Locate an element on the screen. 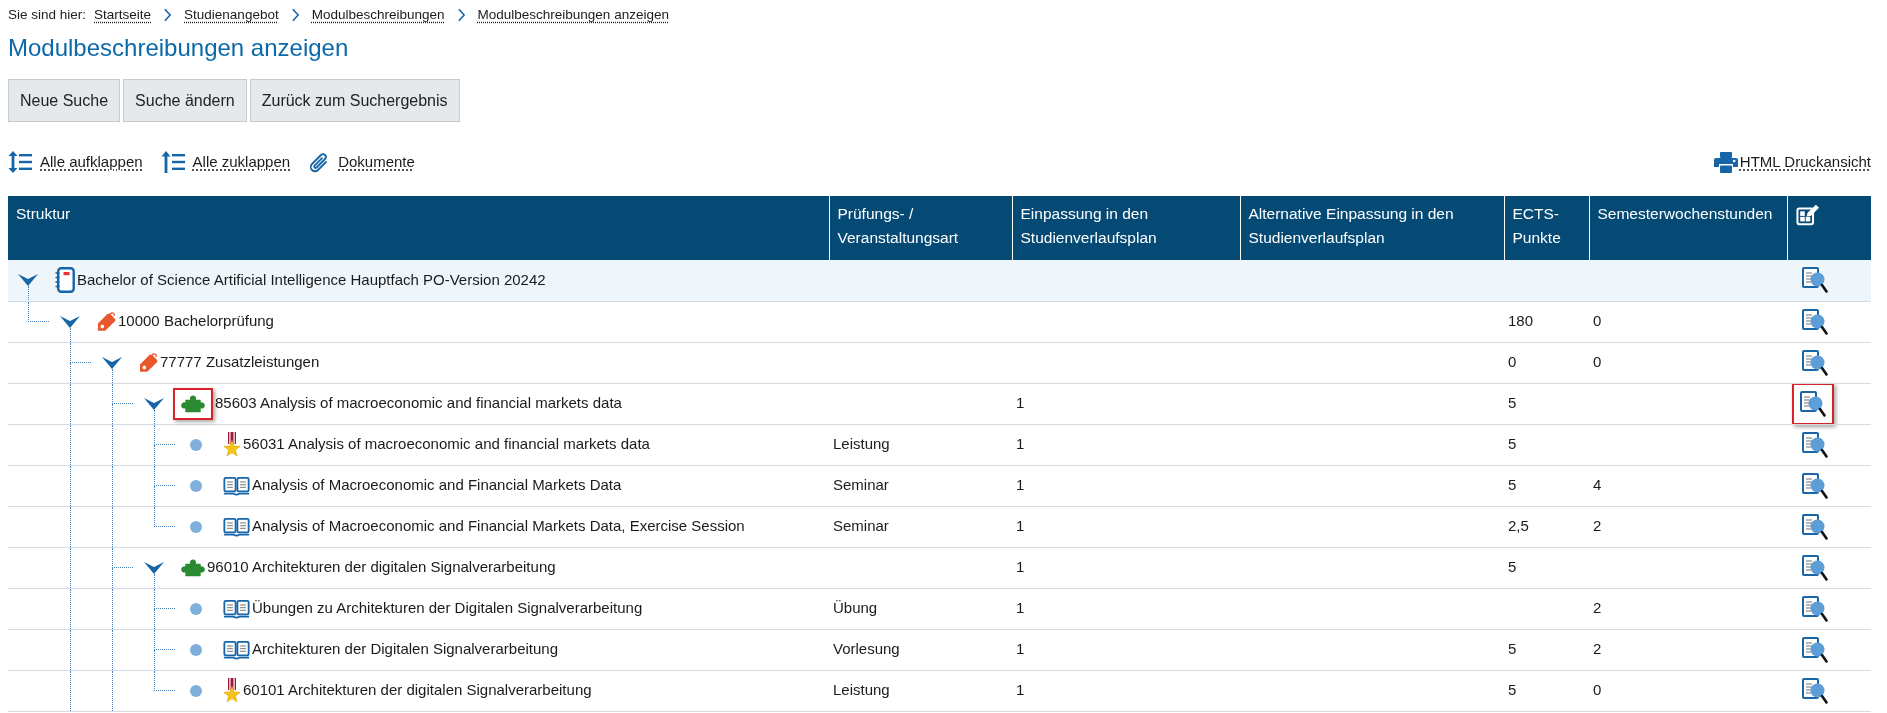 This screenshot has height=713, width=1887. page-title: Modulbeschreibungen anzeigen is located at coordinates (178, 48).